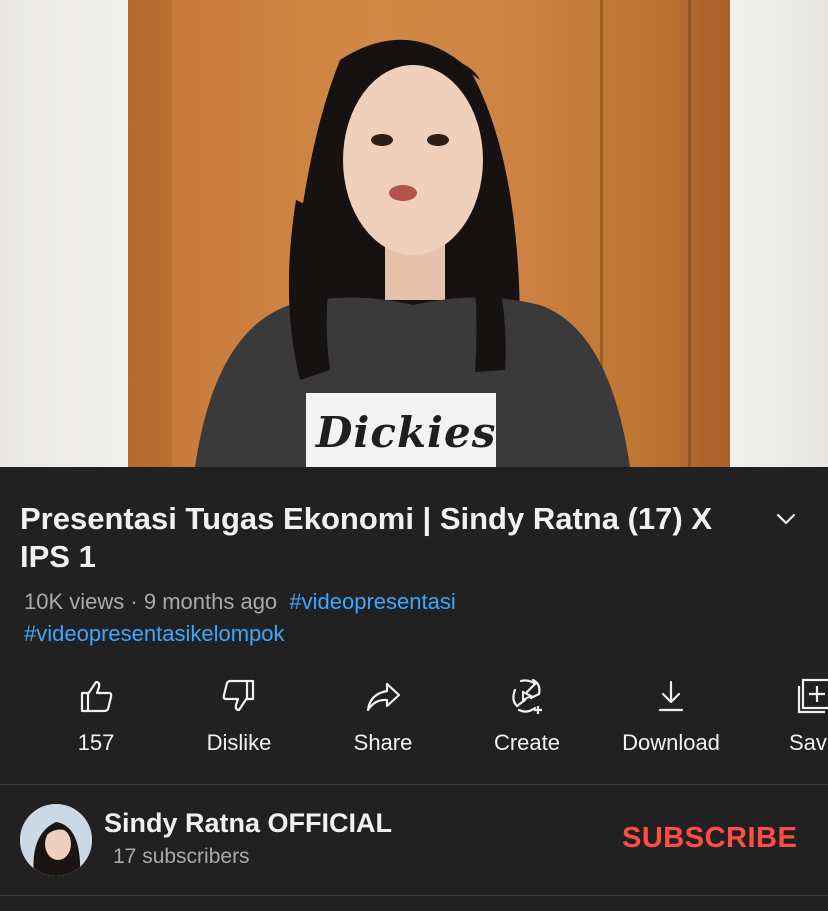  Describe the element at coordinates (406, 432) in the screenshot. I see `shirt-logo-text: Dickies` at that location.